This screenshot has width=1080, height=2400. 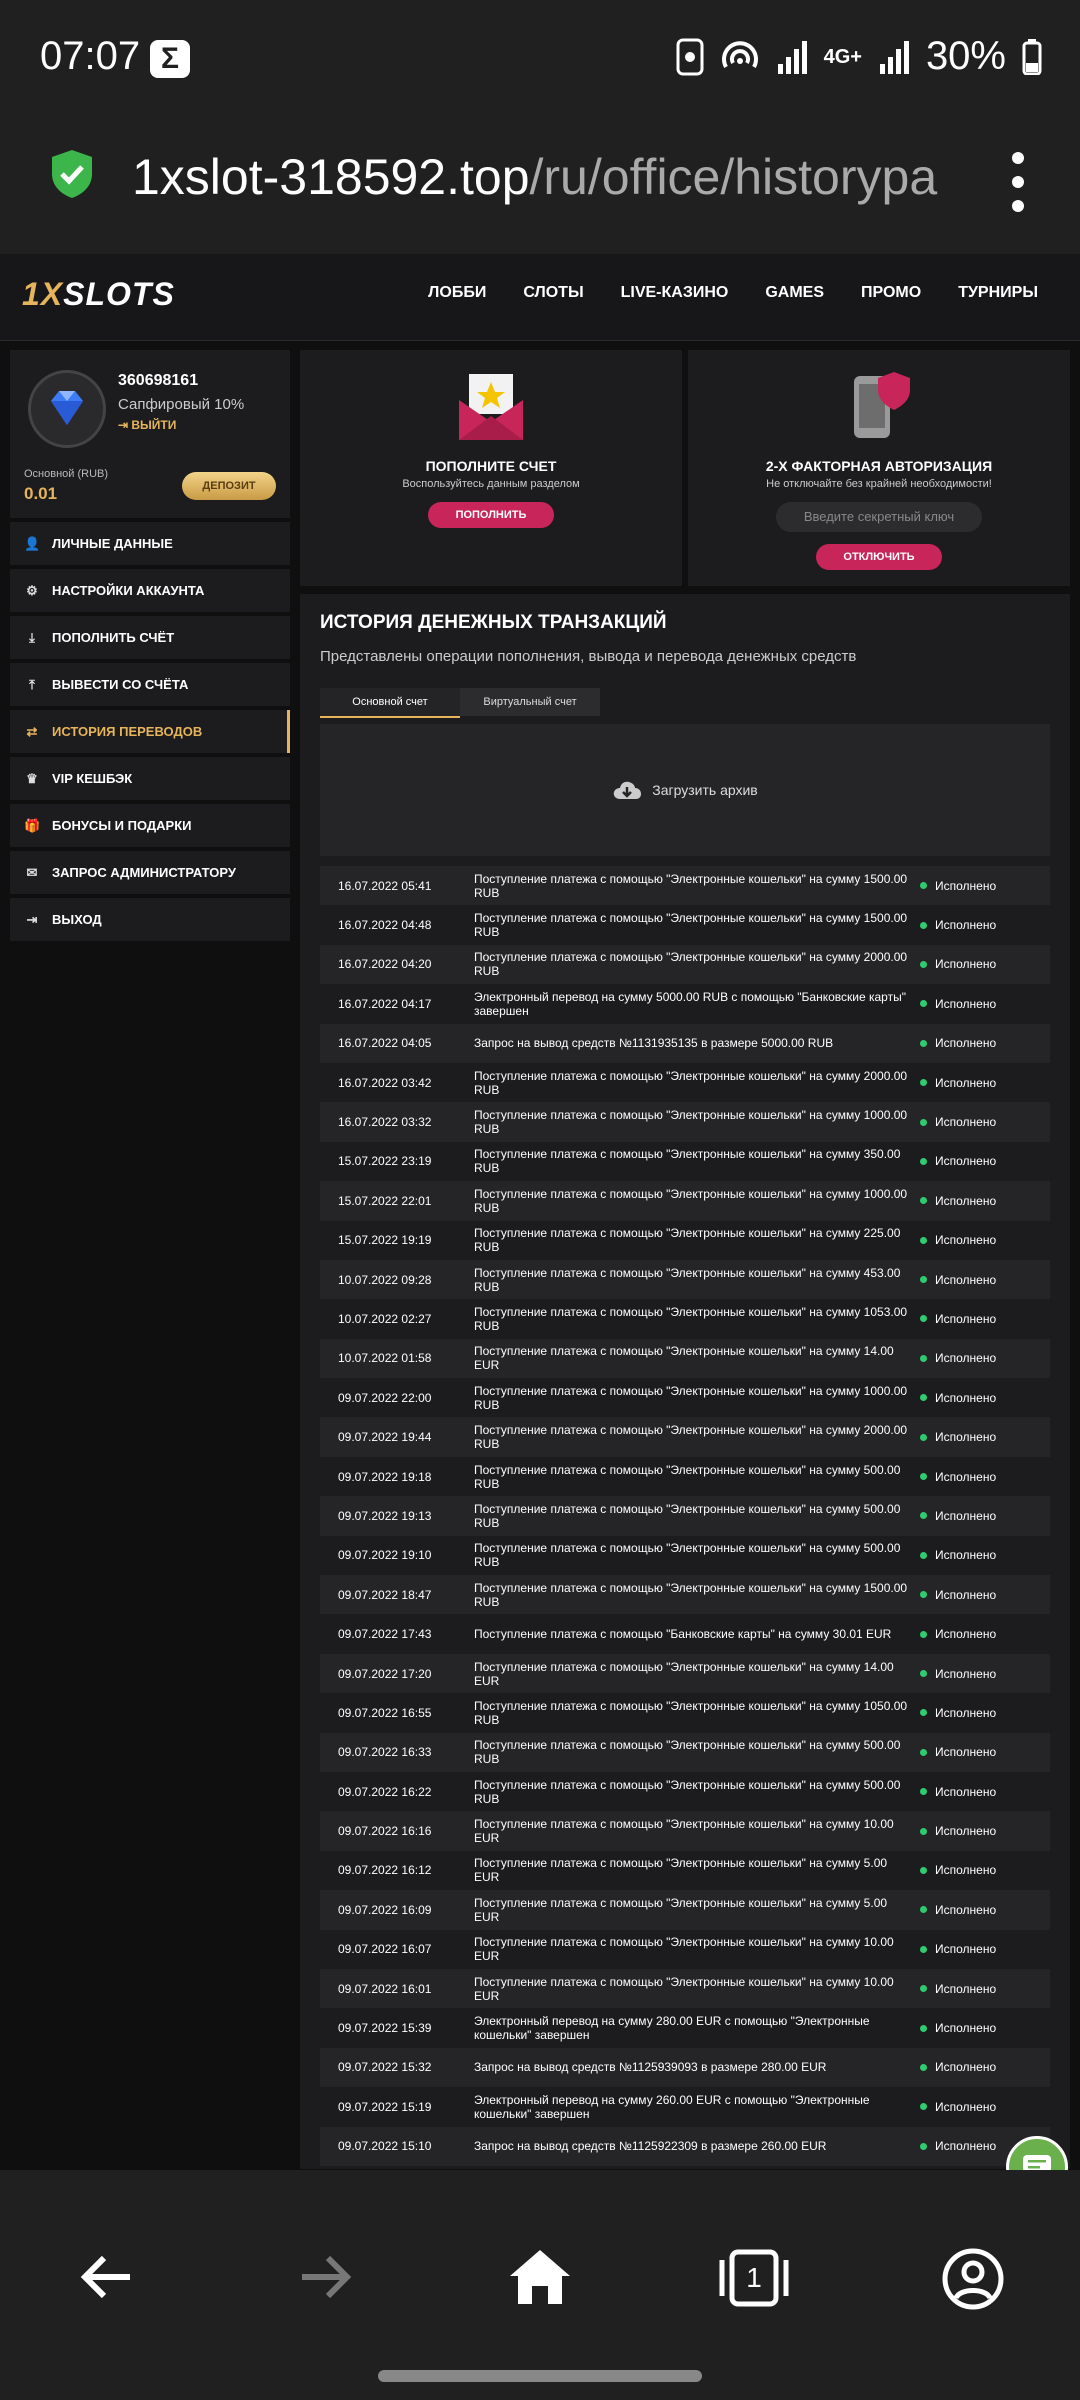 I want to click on top-up-button: ПОПОЛНИТЬ, so click(x=491, y=515).